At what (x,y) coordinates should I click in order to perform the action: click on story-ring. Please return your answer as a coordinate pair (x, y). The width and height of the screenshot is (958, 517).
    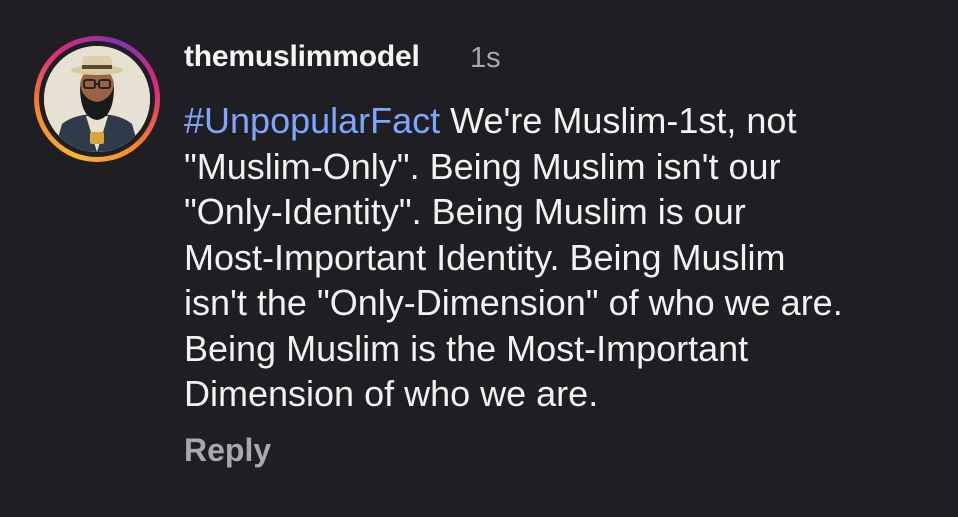
    Looking at the image, I should click on (97, 99).